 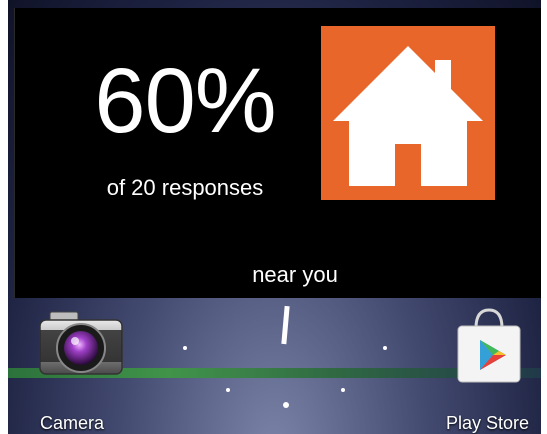 I want to click on stat-value: 60%, so click(x=185, y=101).